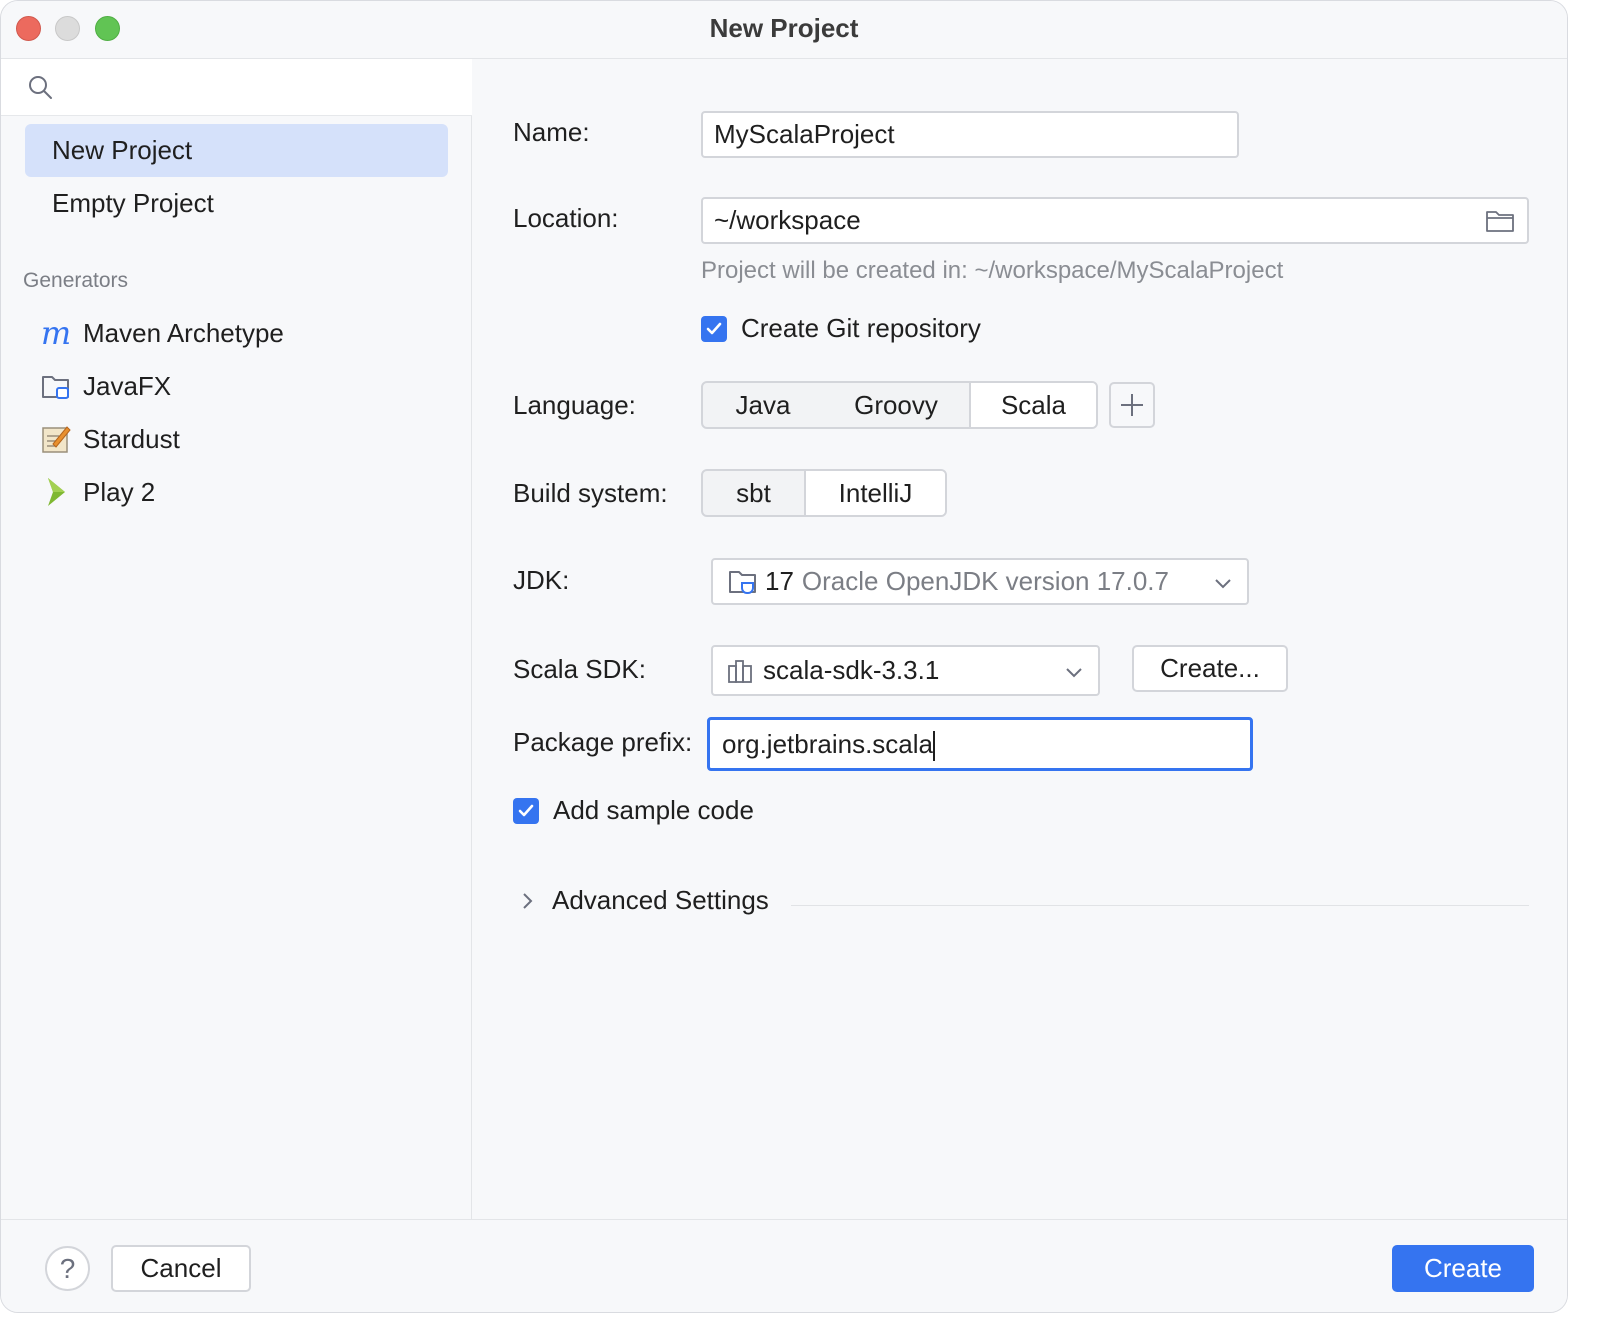 This screenshot has width=1600, height=1340. I want to click on create-button: Create, so click(1463, 1268).